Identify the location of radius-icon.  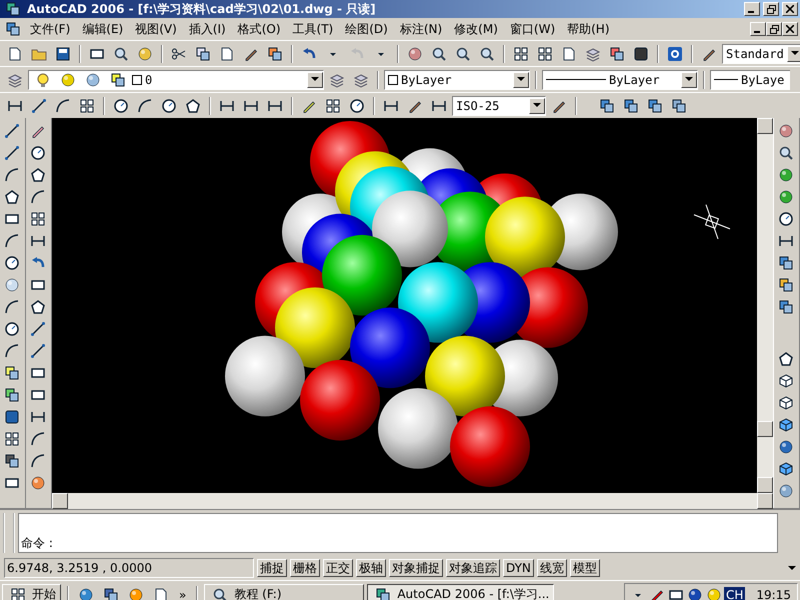
(121, 106).